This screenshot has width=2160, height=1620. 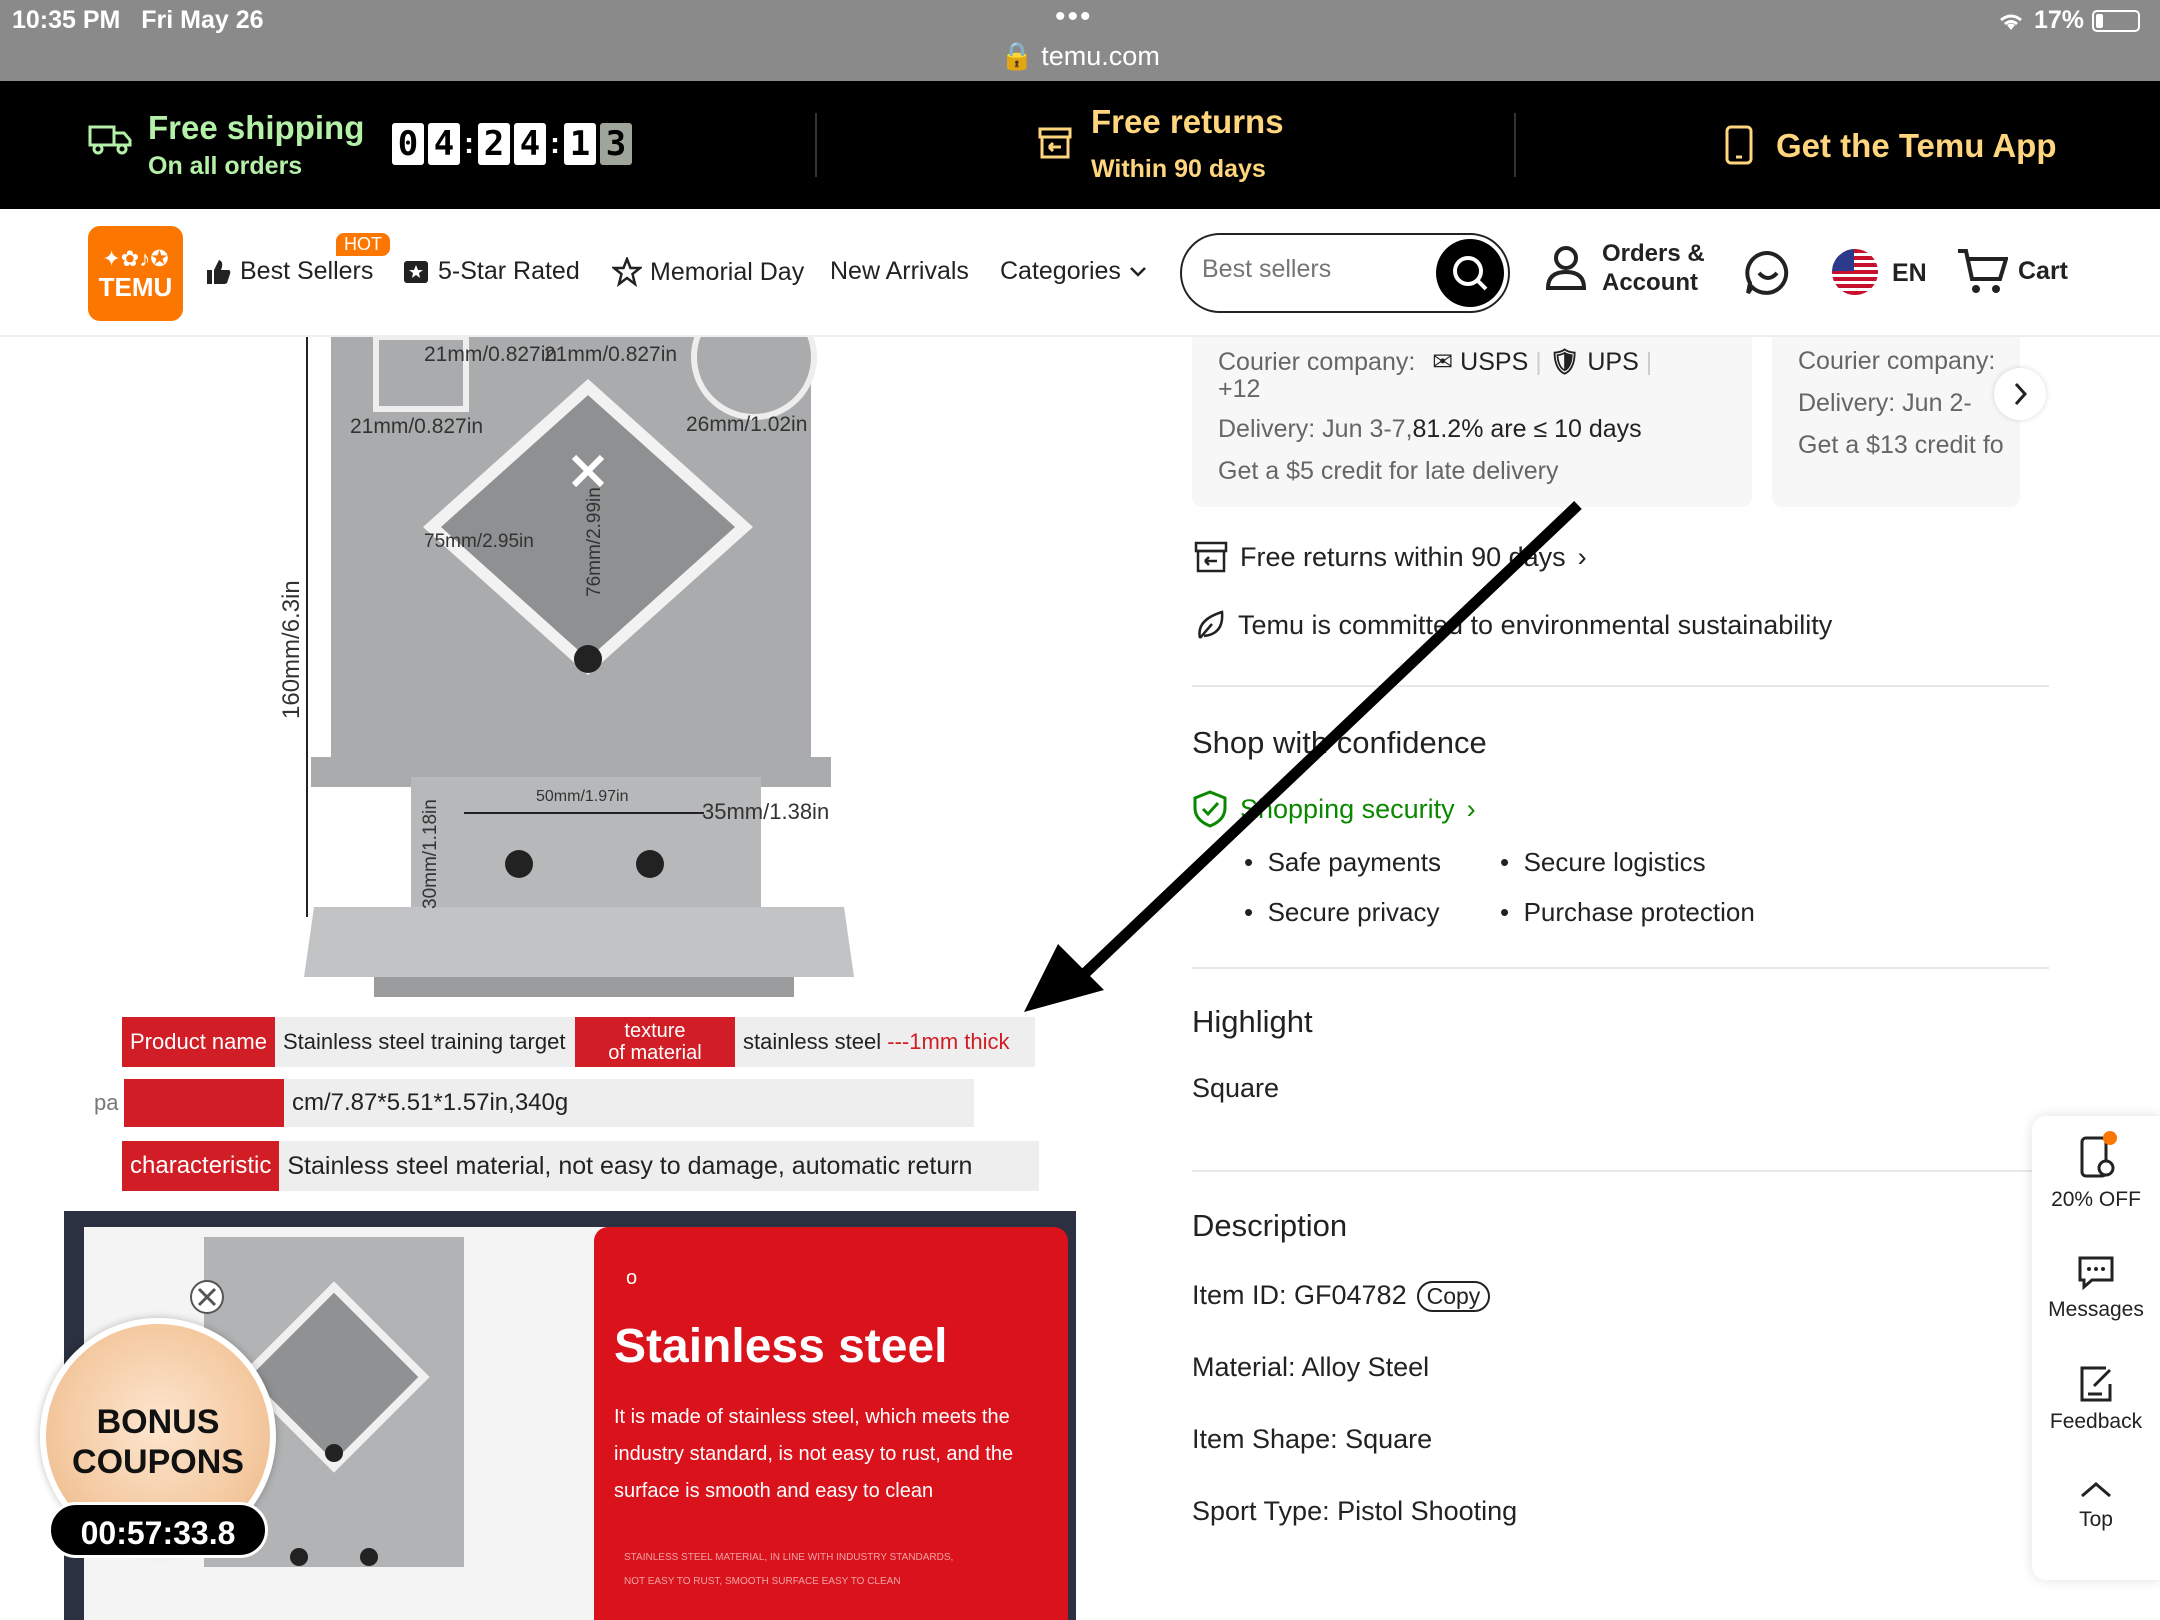 What do you see at coordinates (781, 1346) in the screenshot?
I see `promo-card-title: Stainless steel` at bounding box center [781, 1346].